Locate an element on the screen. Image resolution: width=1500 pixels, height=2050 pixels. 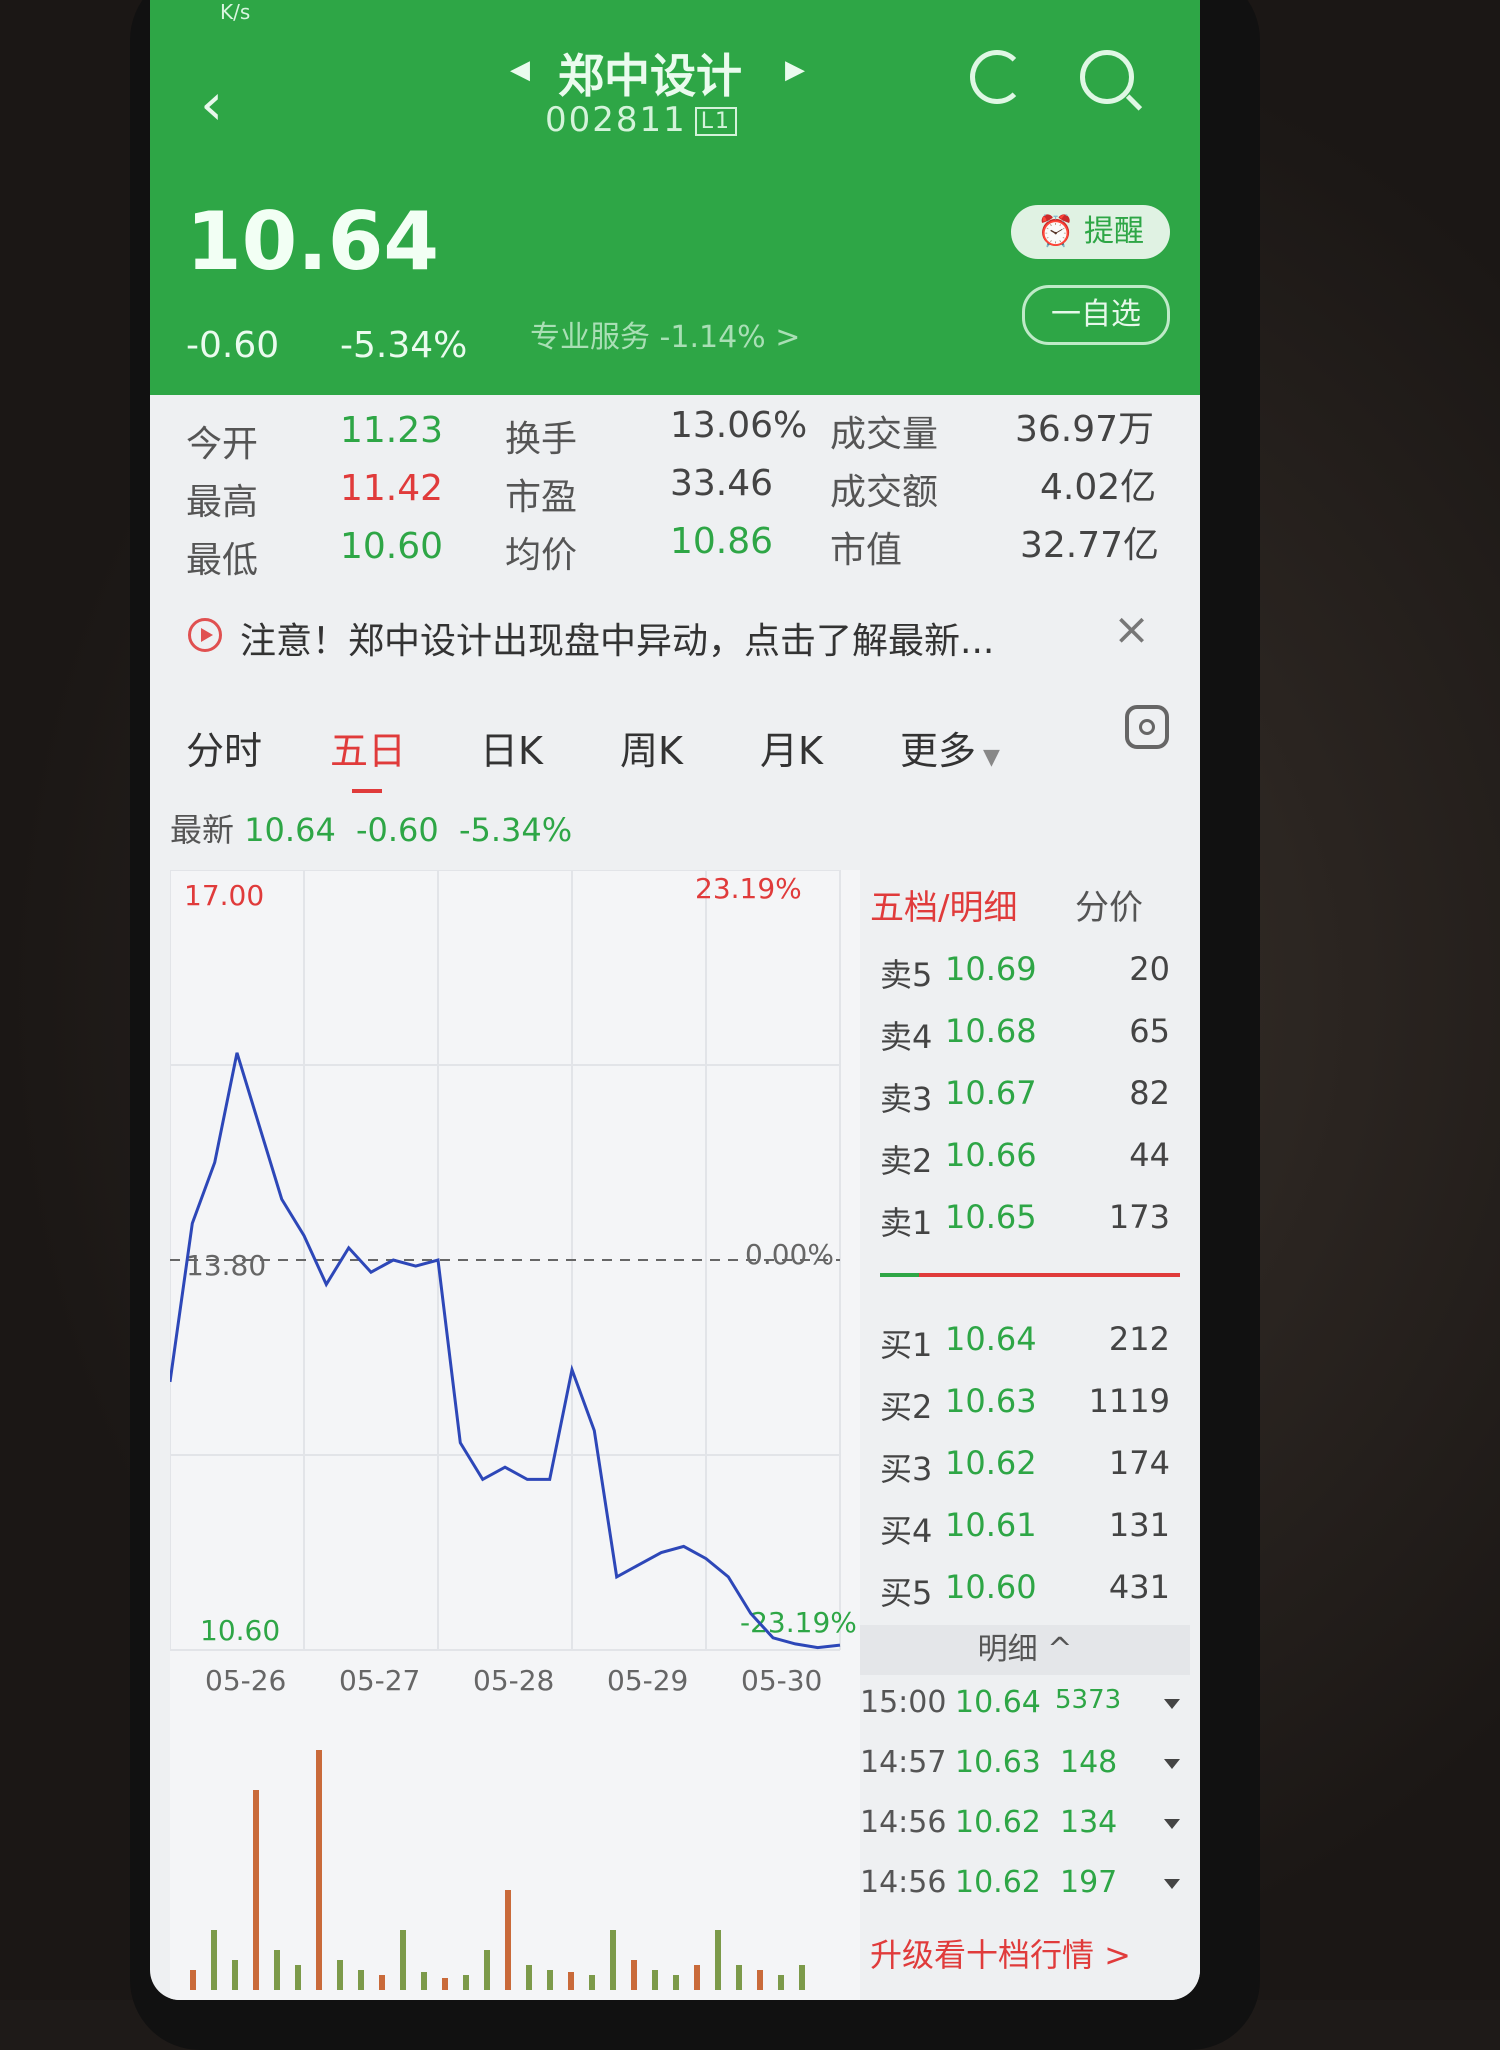
bid-price: 10.62 is located at coordinates (991, 1463).